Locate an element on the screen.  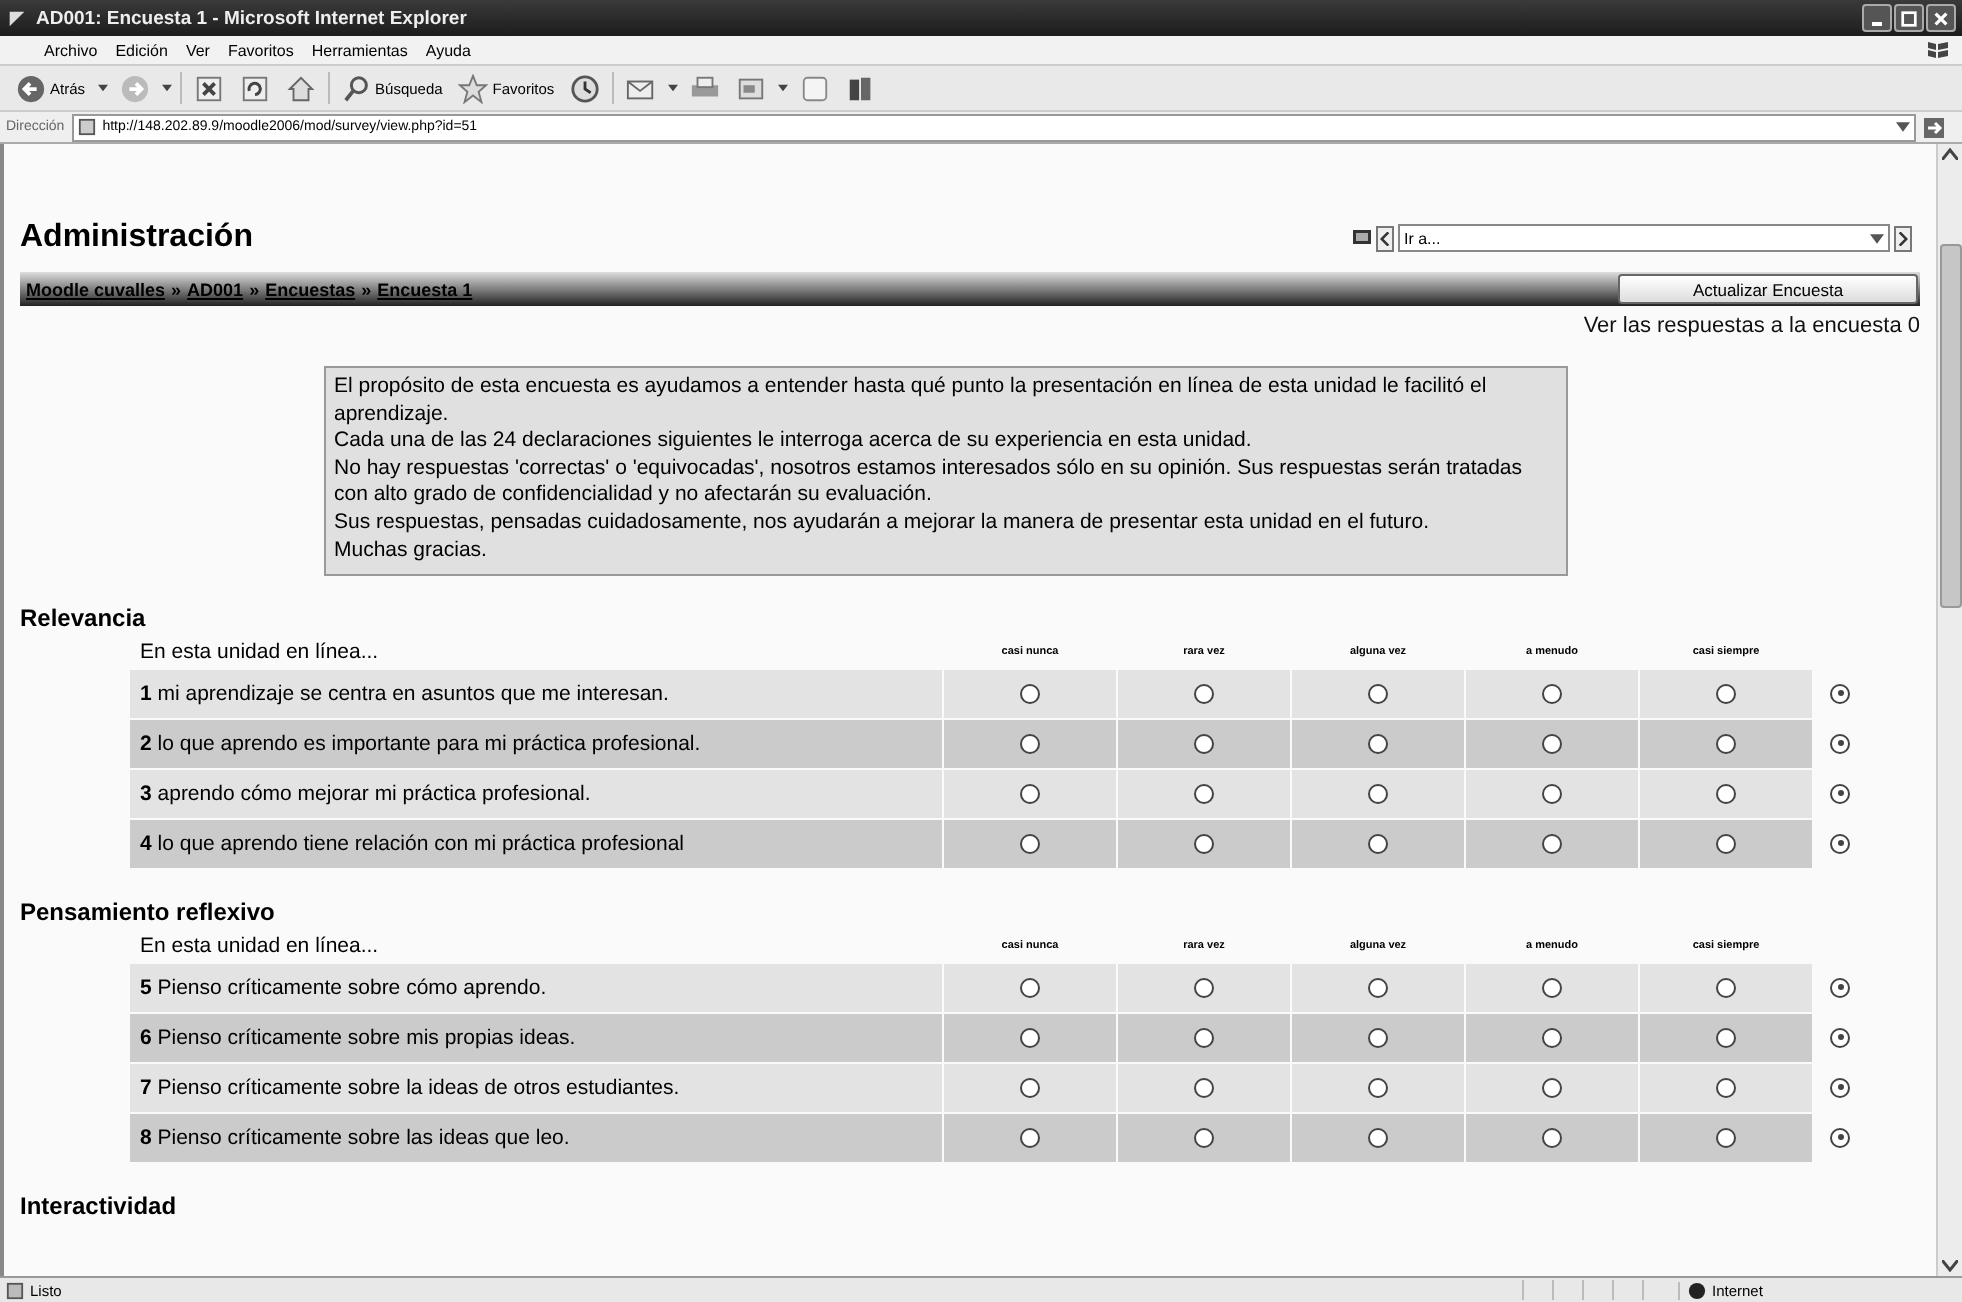
right-arrow-icon is located at coordinates (1934, 127).